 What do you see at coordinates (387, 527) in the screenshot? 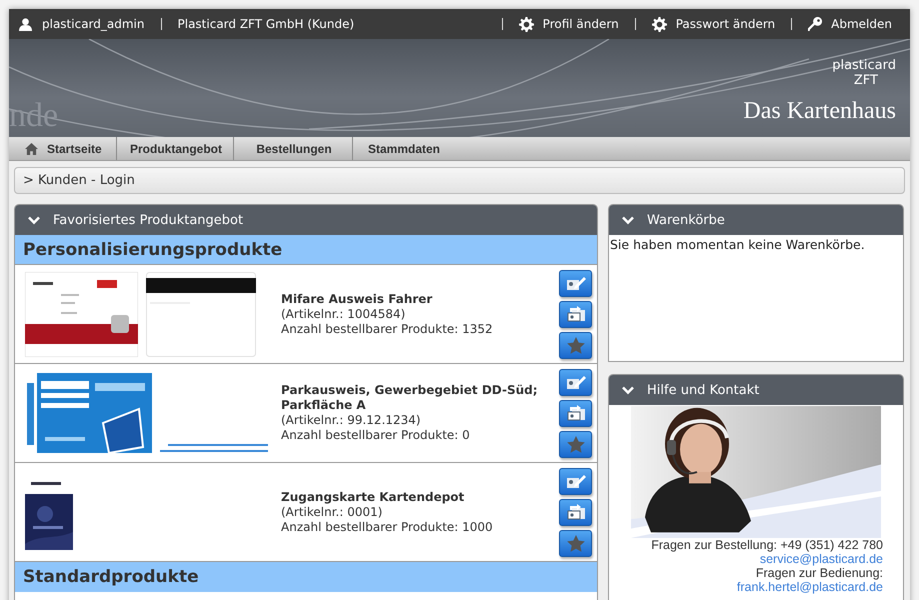
I see `product-count: Anzahl bestellbarer Produkte: 1000` at bounding box center [387, 527].